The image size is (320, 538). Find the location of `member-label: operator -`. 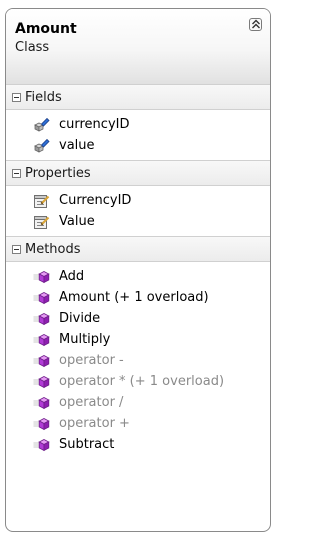

member-label: operator - is located at coordinates (91, 360).